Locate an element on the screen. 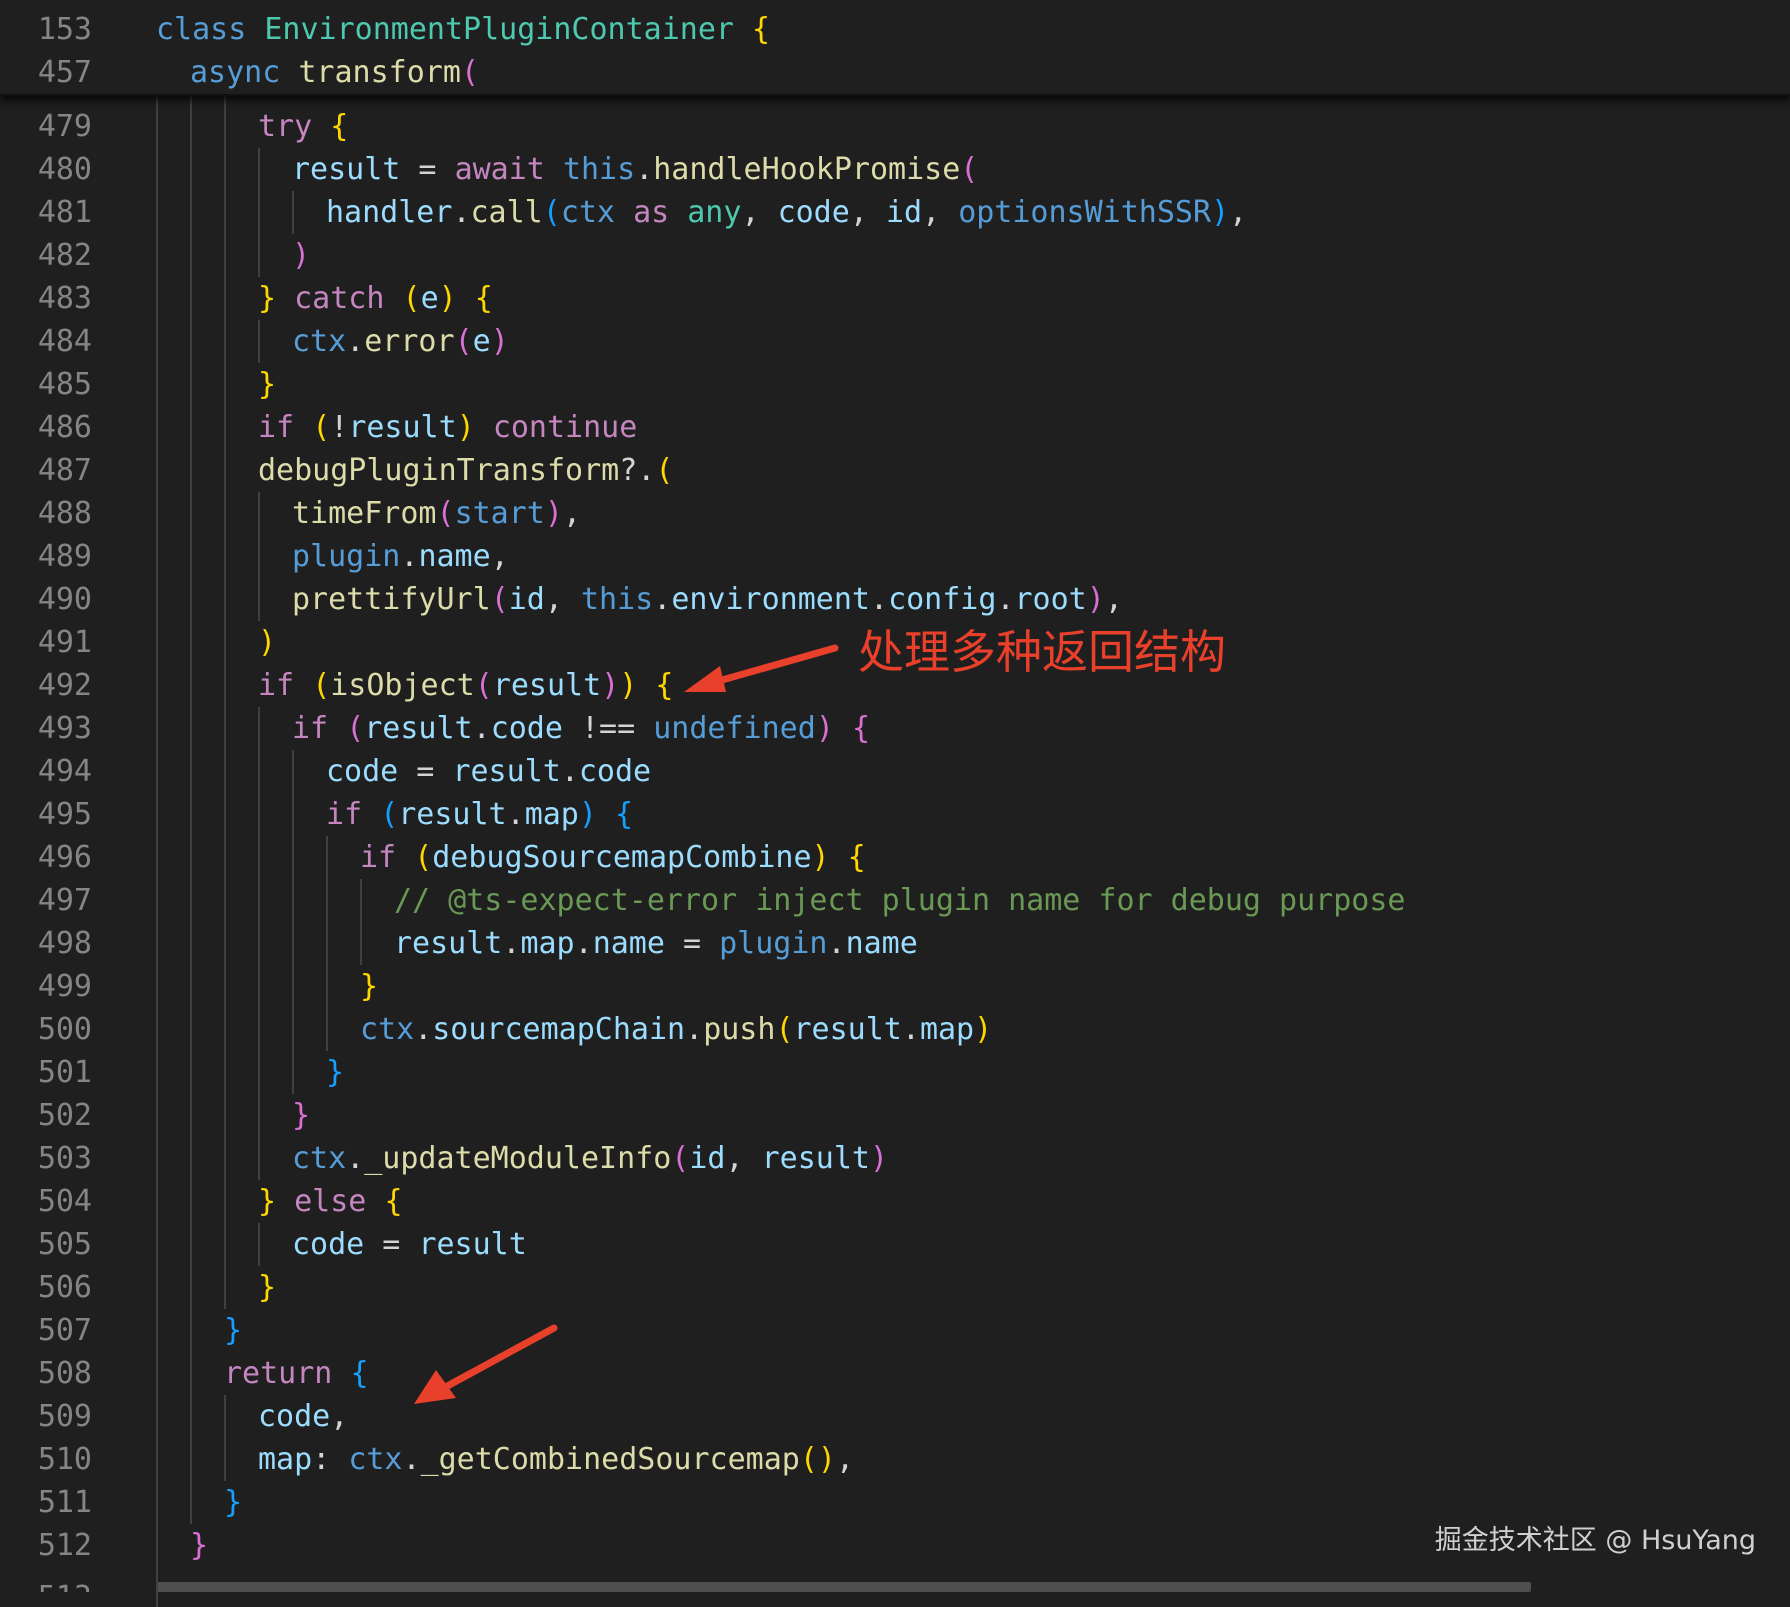 The width and height of the screenshot is (1790, 1607). line-number: 488 is located at coordinates (64, 513).